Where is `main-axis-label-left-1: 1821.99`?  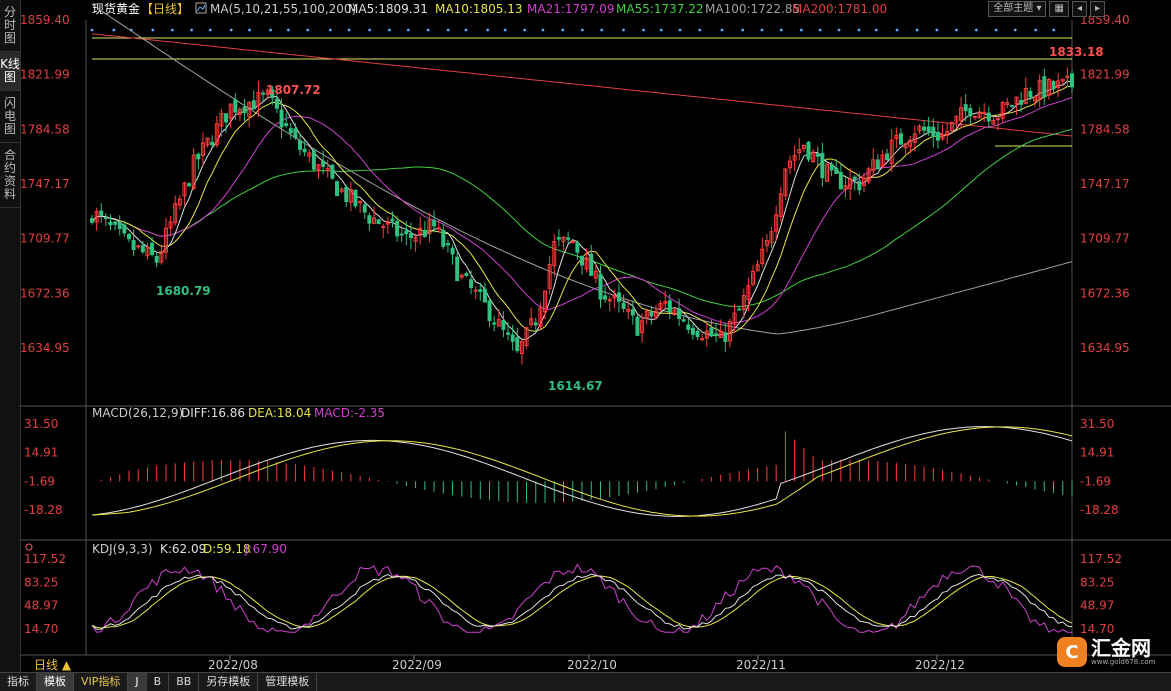
main-axis-label-left-1: 1821.99 is located at coordinates (45, 75).